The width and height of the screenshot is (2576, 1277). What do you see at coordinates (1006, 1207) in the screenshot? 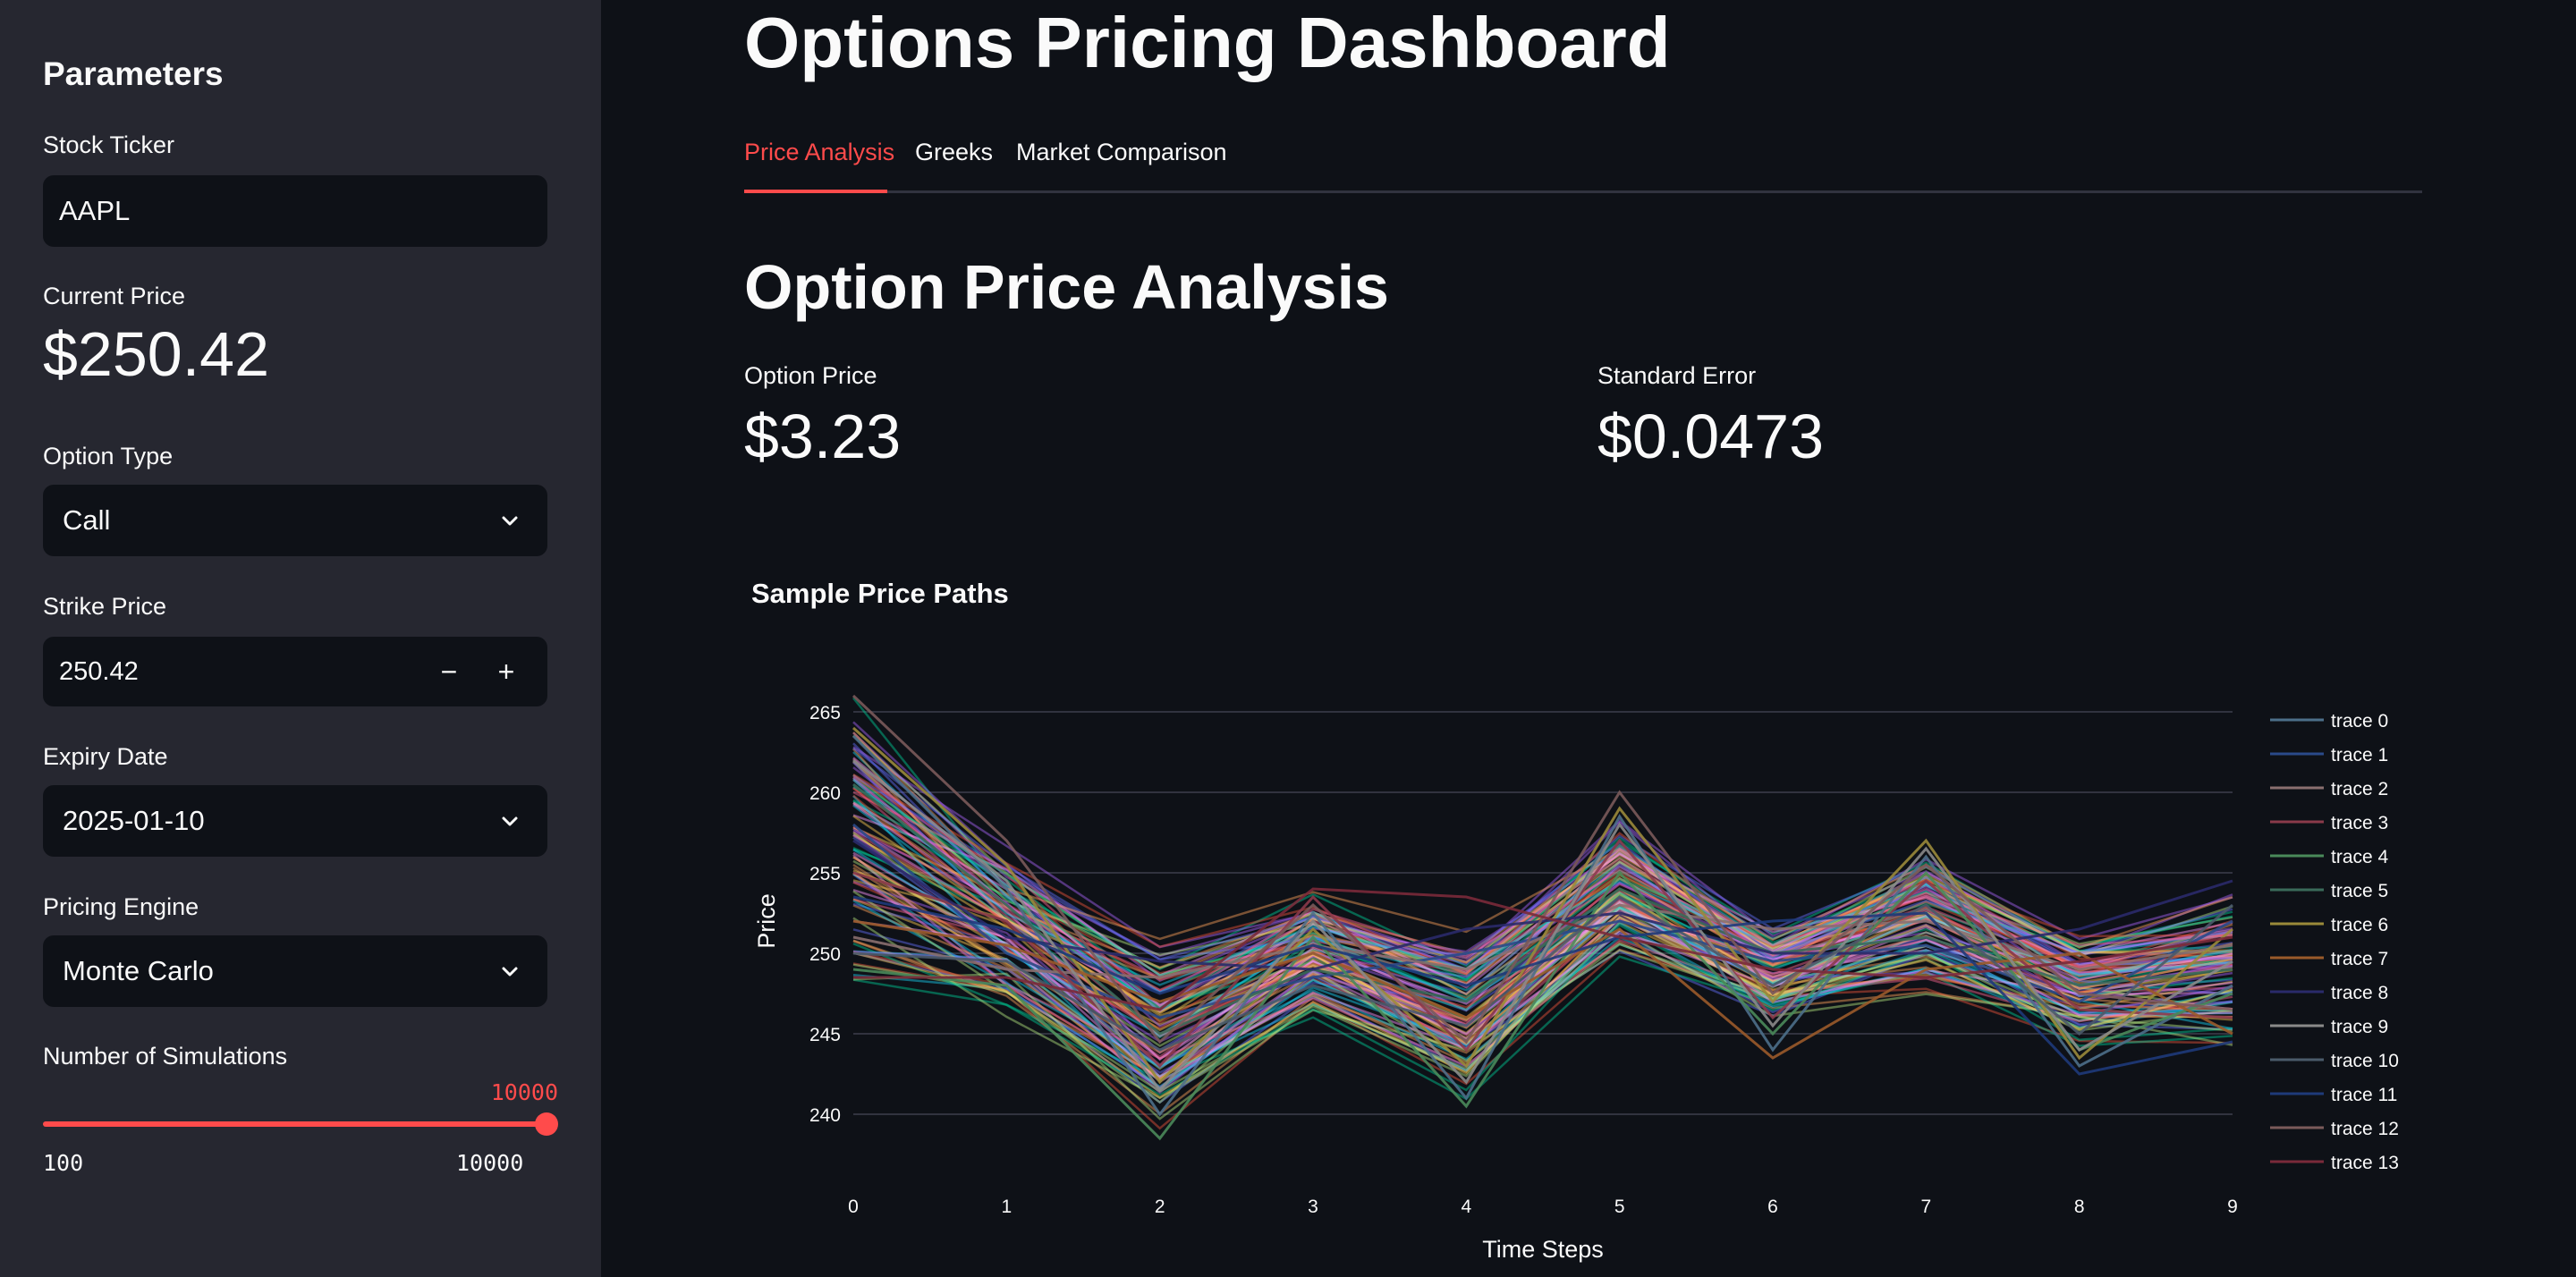
I see `x-tick-label: 1` at bounding box center [1006, 1207].